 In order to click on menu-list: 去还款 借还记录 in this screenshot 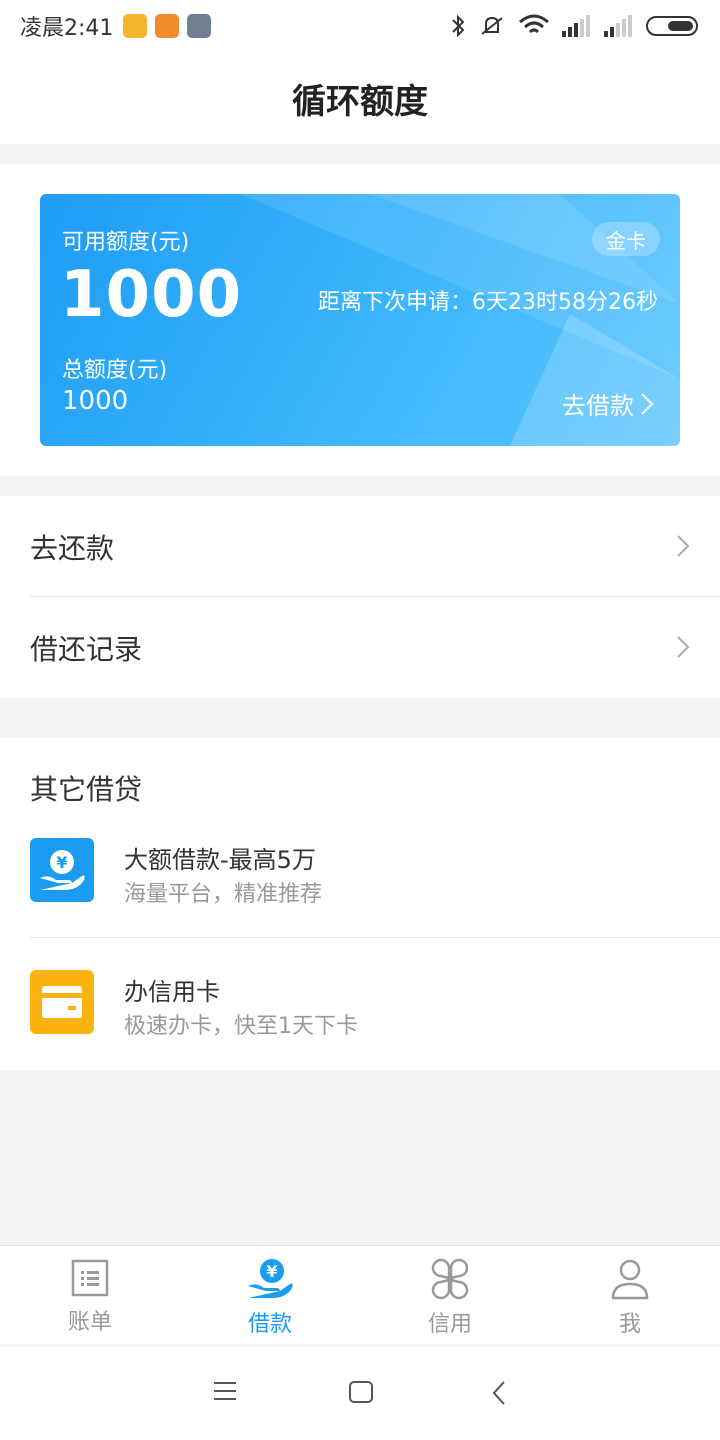, I will do `click(360, 597)`.